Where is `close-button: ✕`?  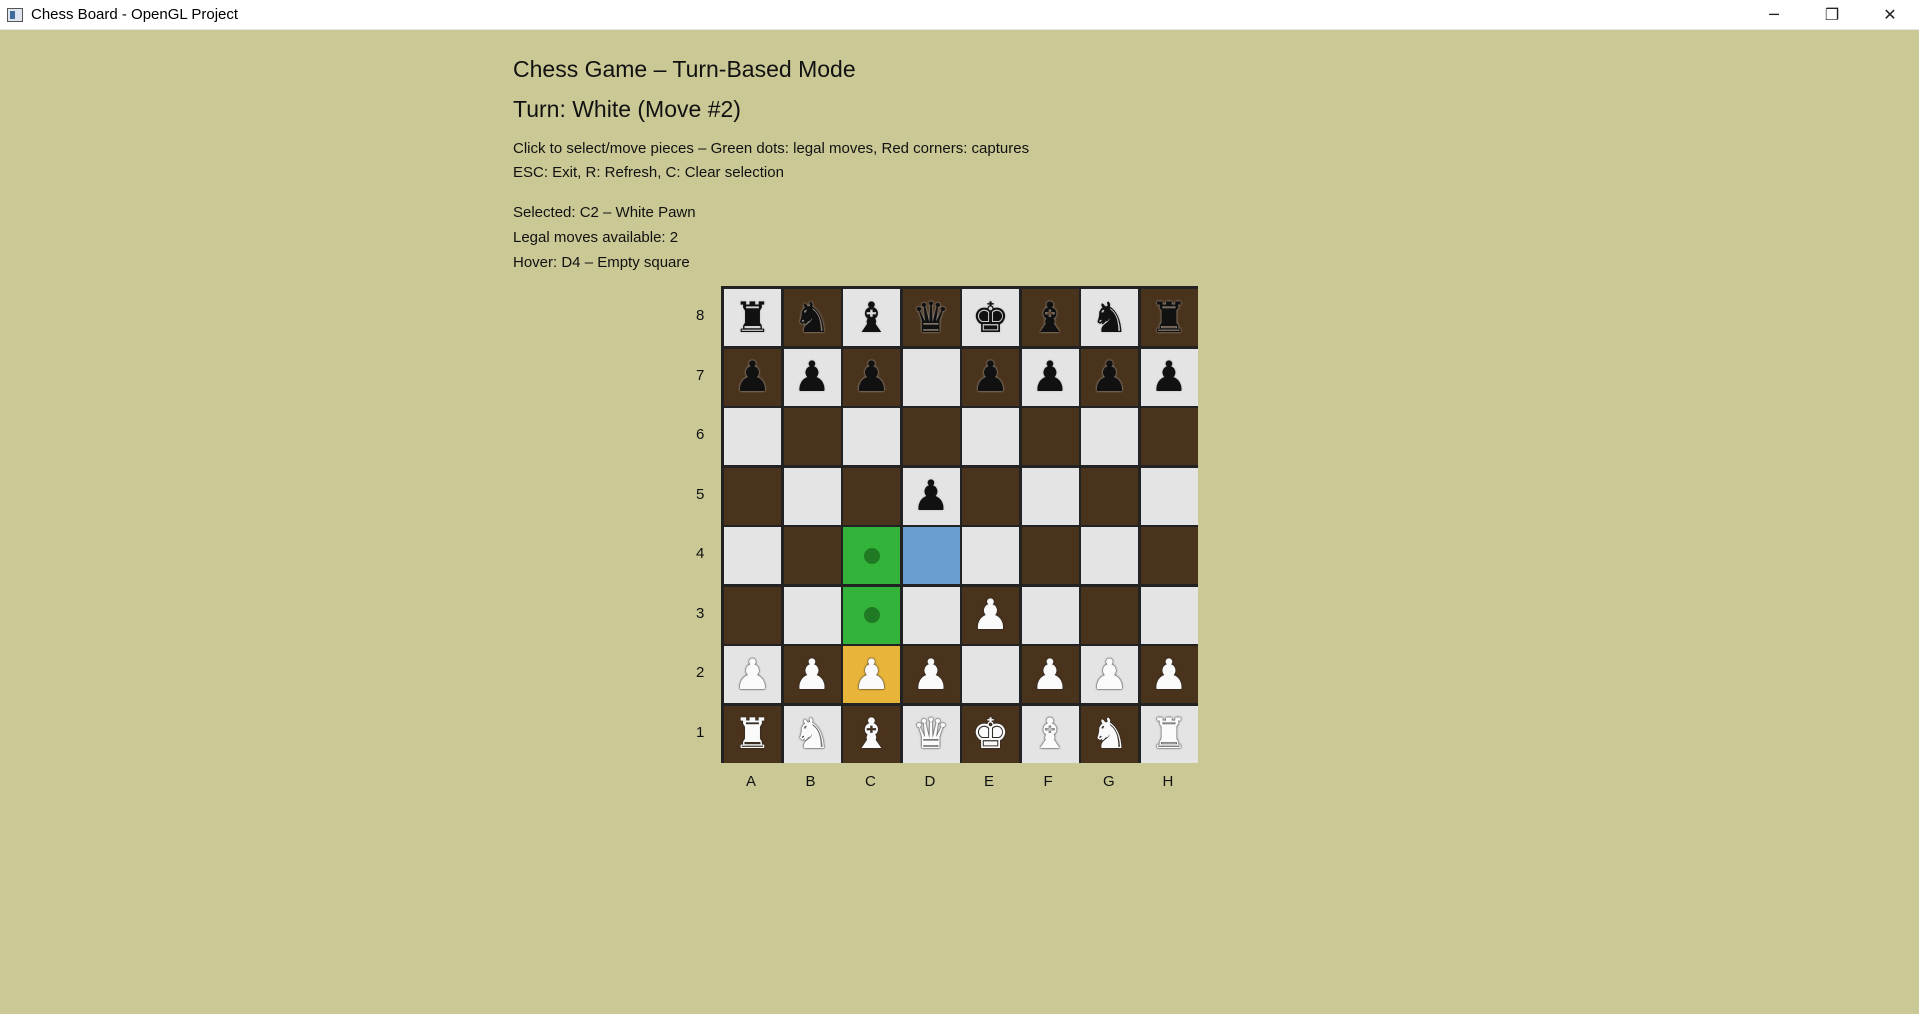
close-button: ✕ is located at coordinates (1890, 14).